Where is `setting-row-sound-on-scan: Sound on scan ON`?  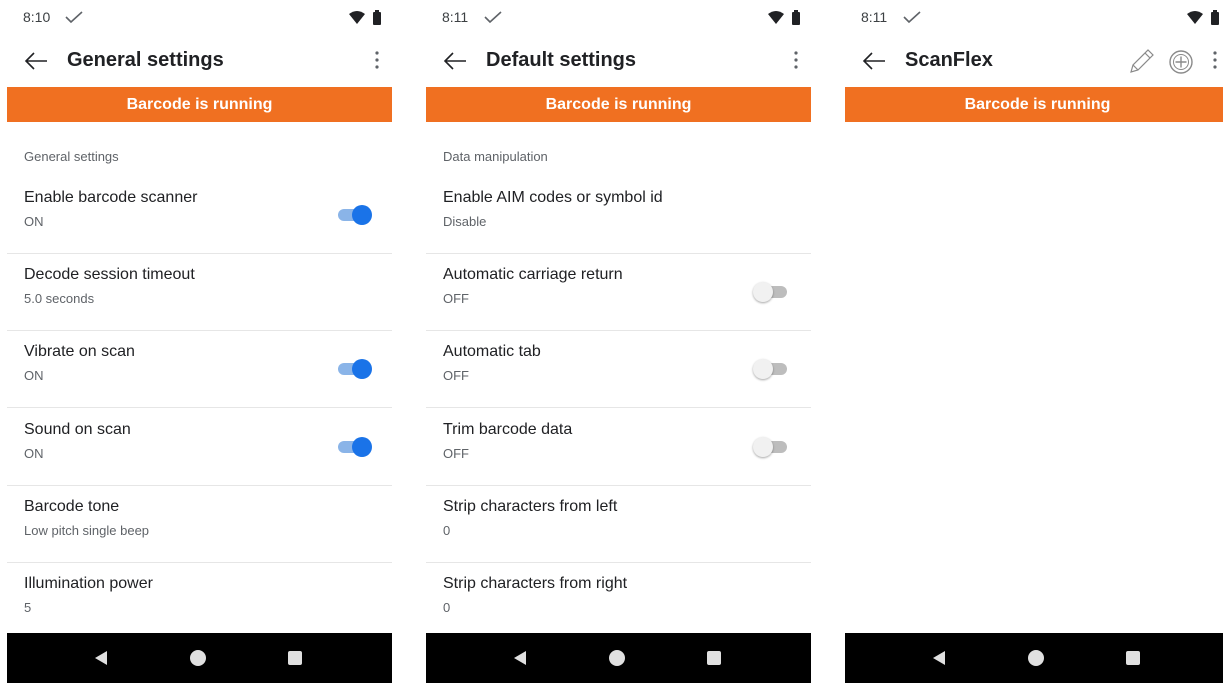
setting-row-sound-on-scan: Sound on scan ON is located at coordinates (199, 447).